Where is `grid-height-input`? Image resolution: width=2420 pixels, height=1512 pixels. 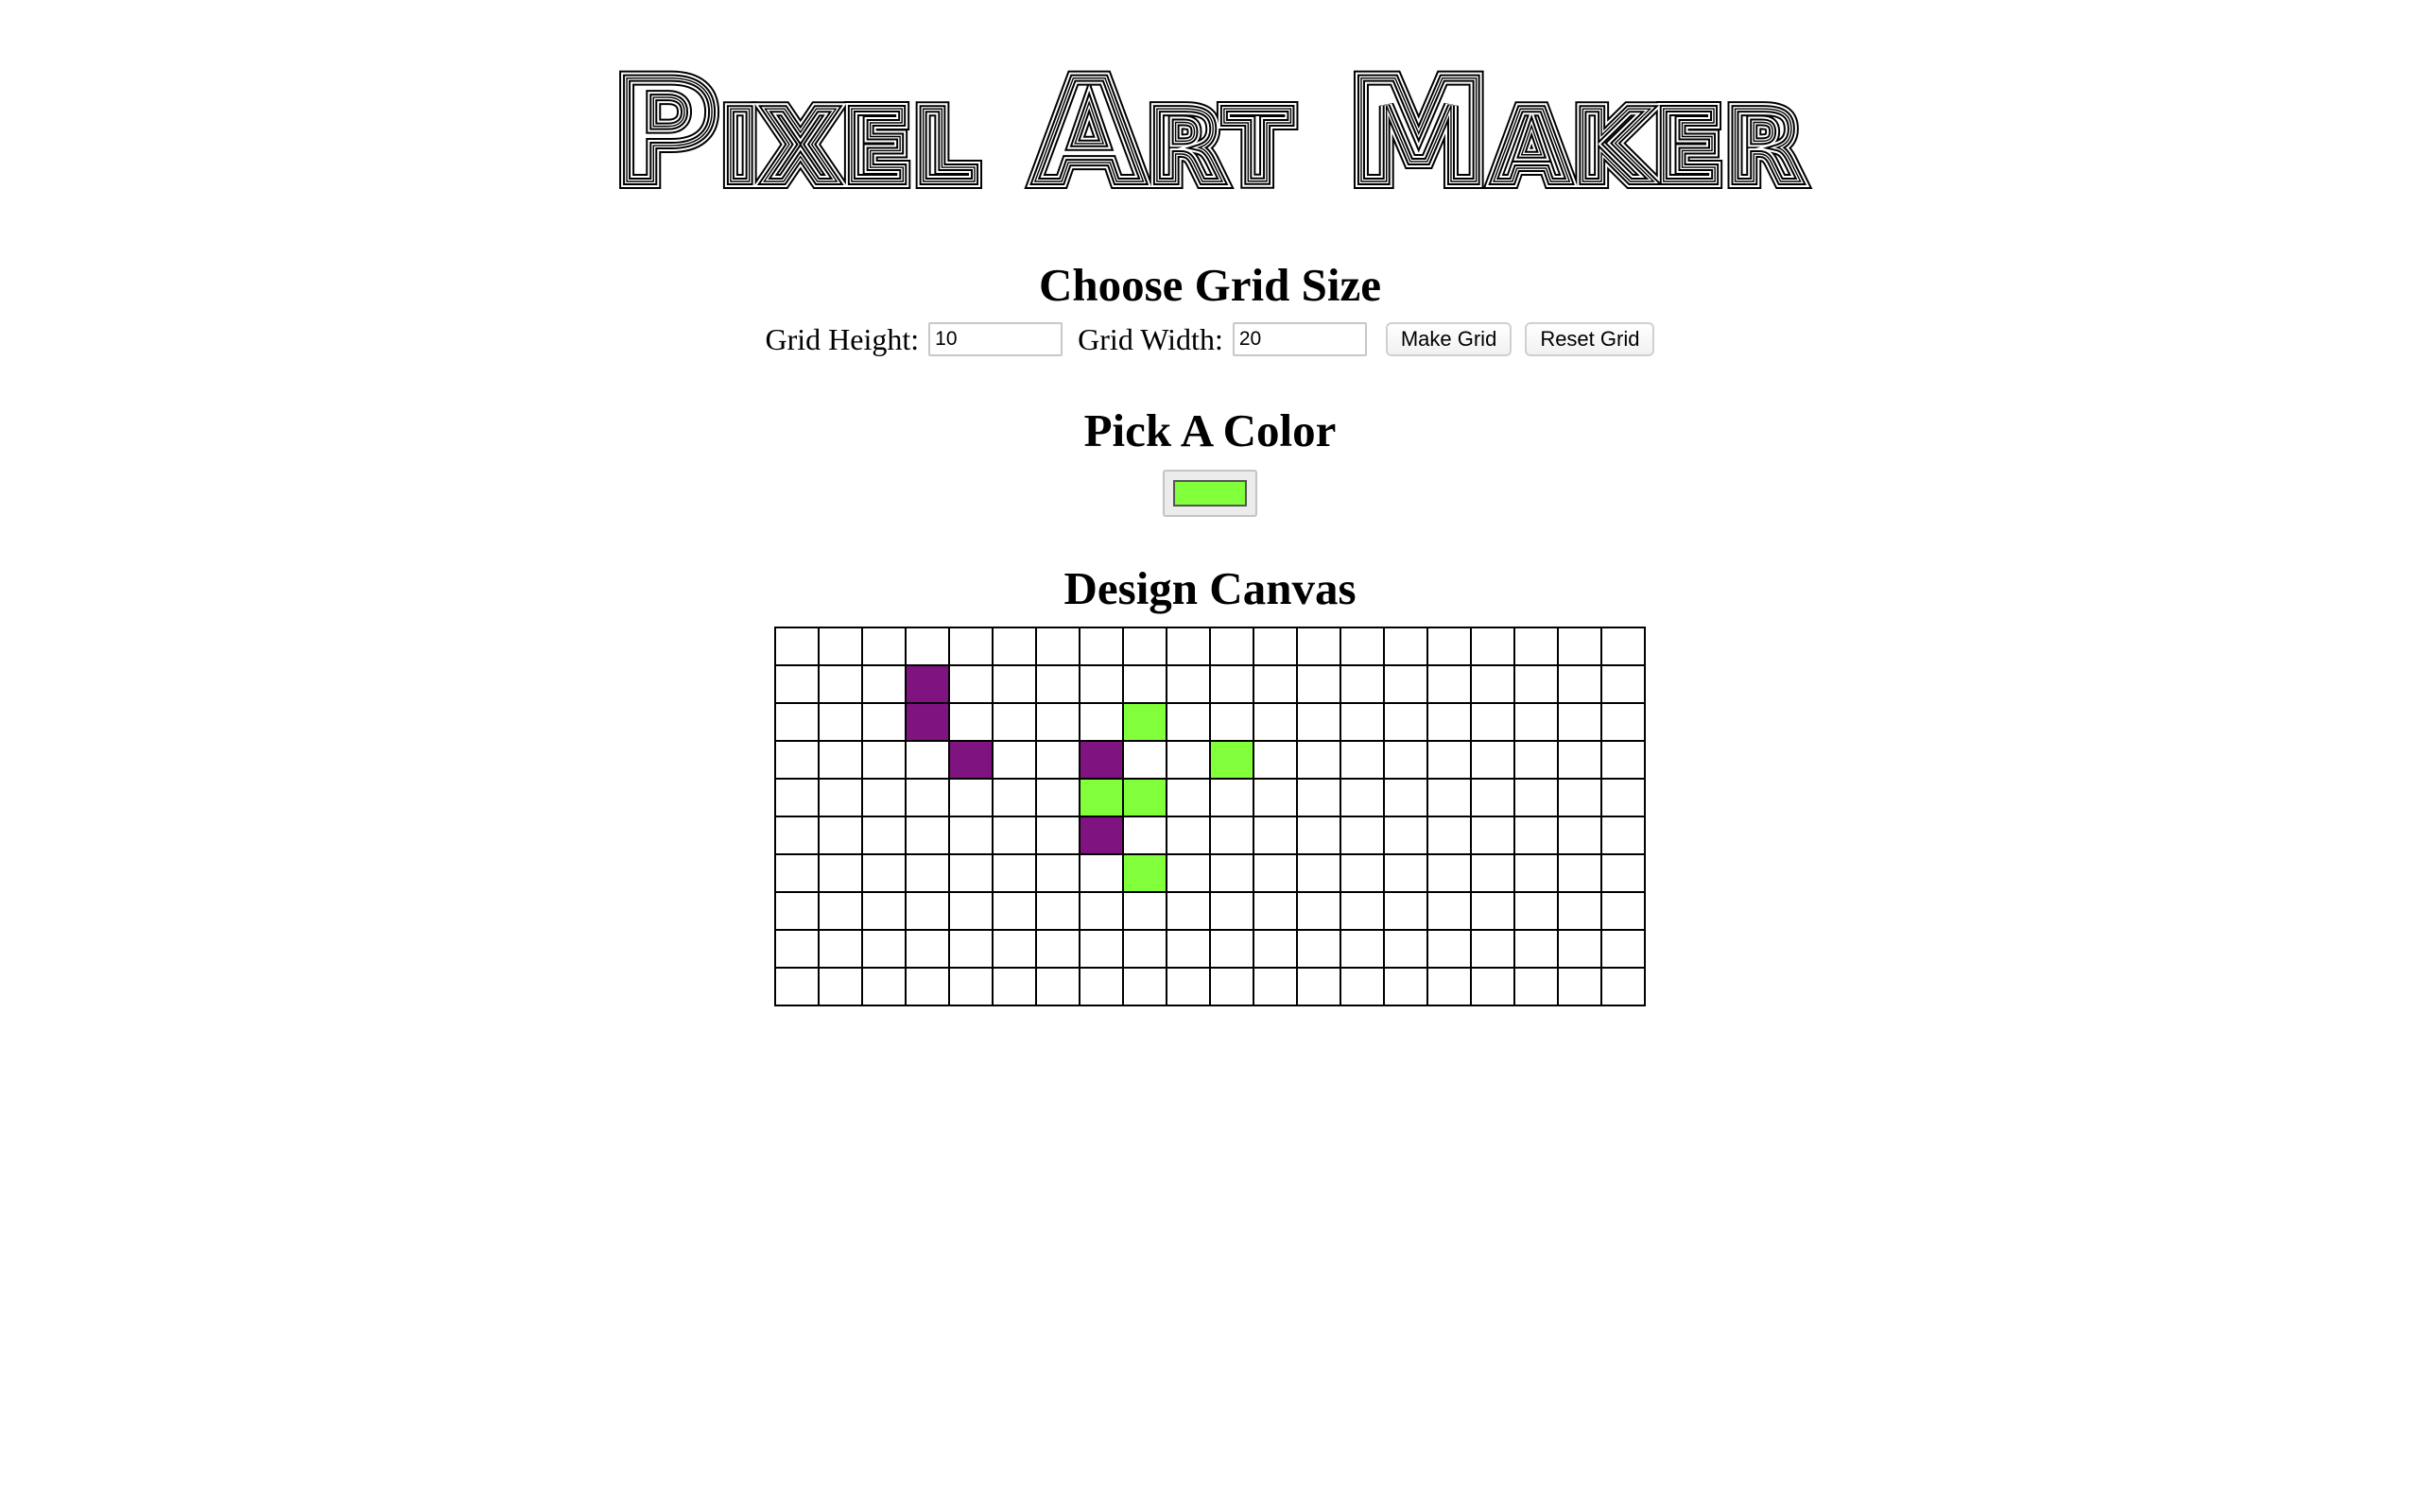 grid-height-input is located at coordinates (995, 339).